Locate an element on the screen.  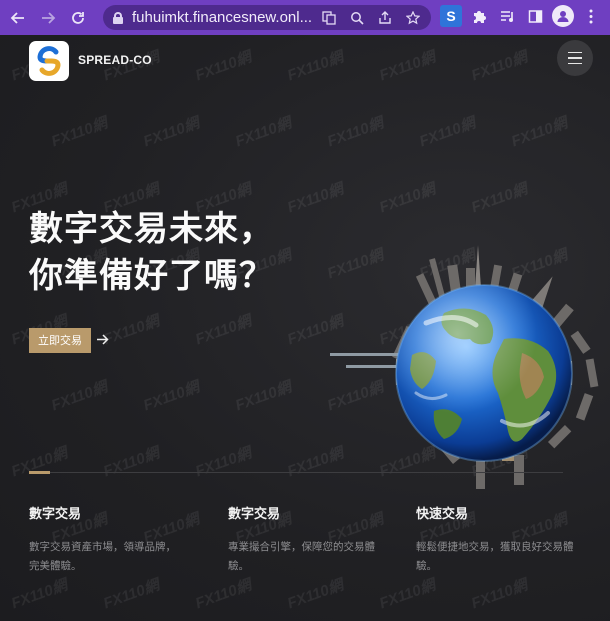
feature-description: 輕鬆便捷地交易，獲取良好交易體驗。 is located at coordinates (495, 556).